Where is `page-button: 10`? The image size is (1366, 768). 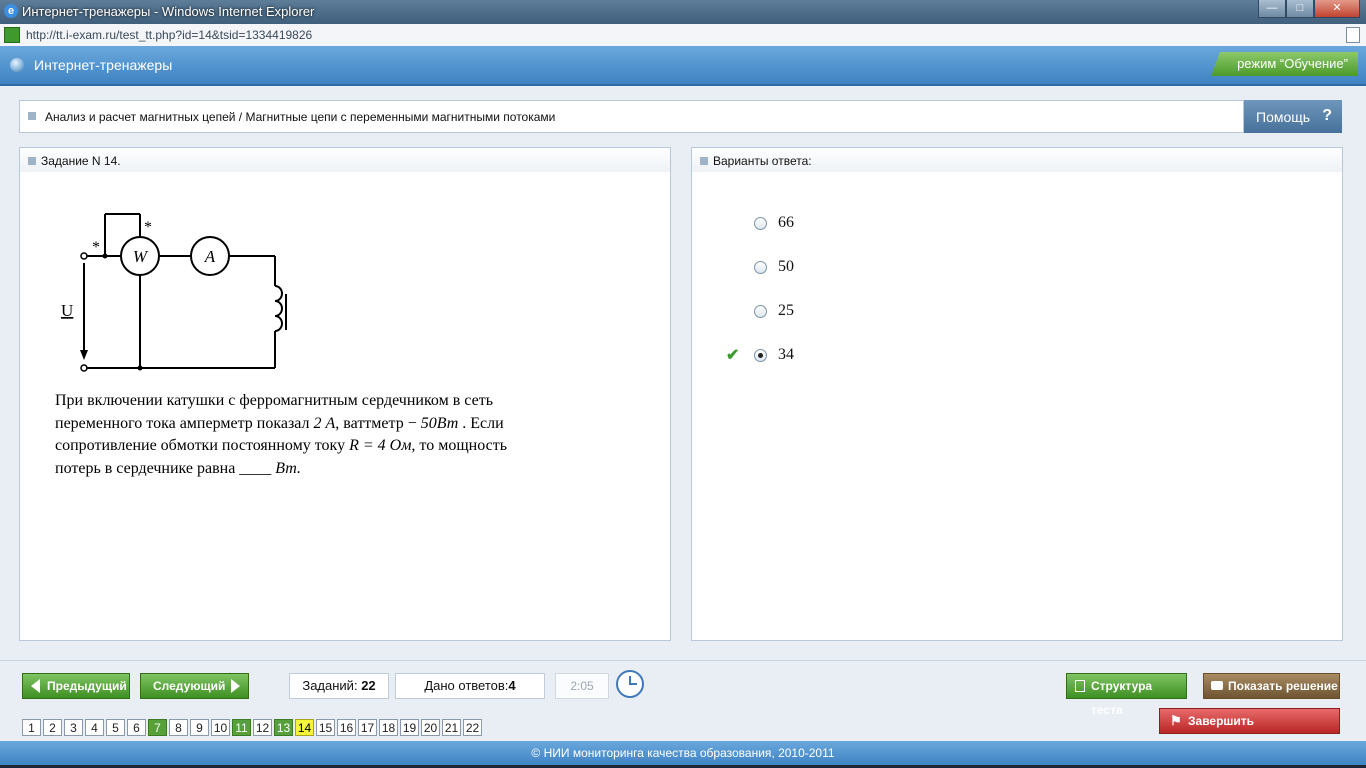 page-button: 10 is located at coordinates (220, 727).